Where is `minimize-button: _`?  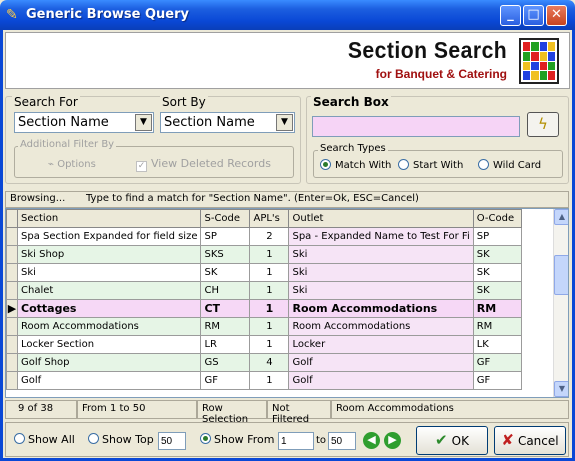
minimize-button: _ is located at coordinates (510, 15).